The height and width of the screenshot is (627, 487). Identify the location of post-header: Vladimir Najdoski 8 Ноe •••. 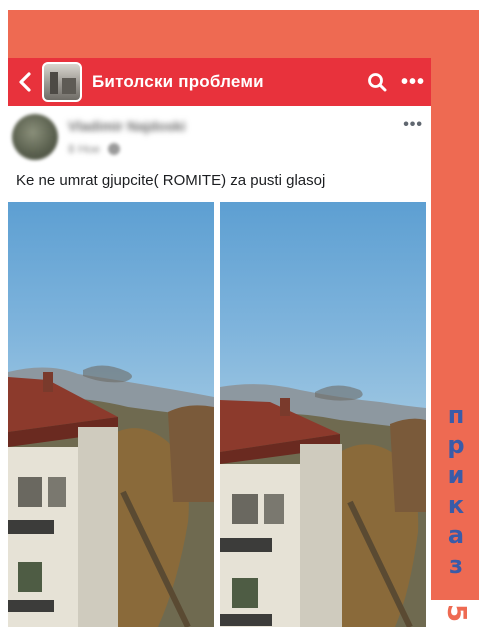
(219, 137).